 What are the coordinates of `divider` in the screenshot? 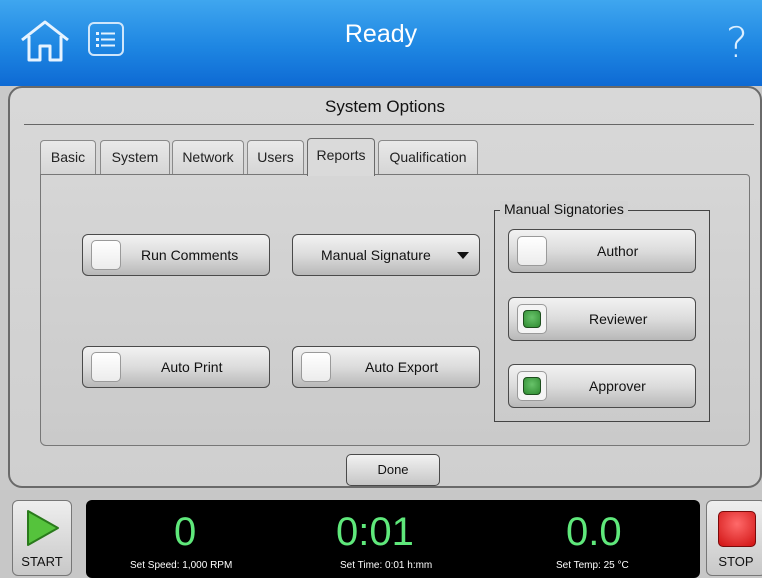 It's located at (389, 124).